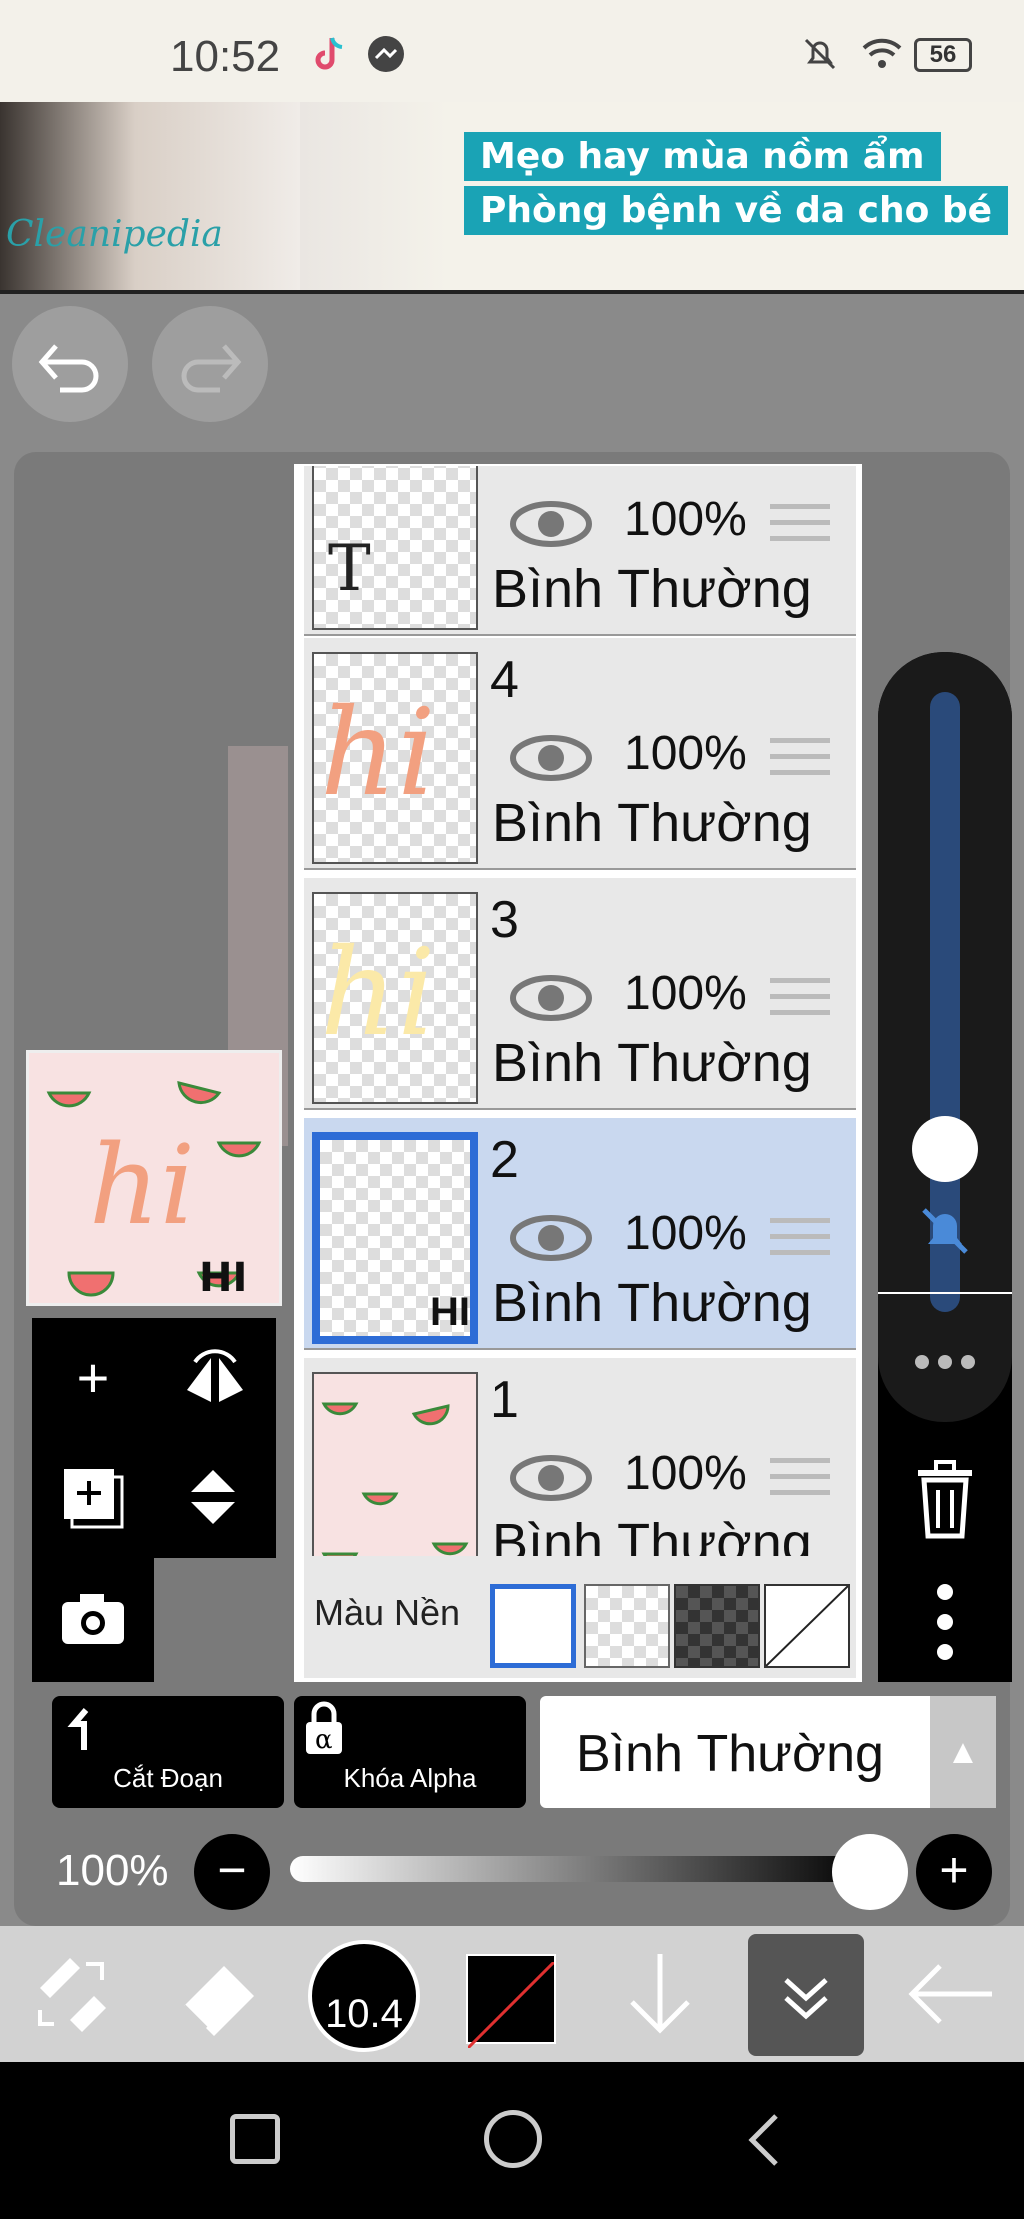 The width and height of the screenshot is (1024, 2219). I want to click on battery-indicator: 56, so click(943, 55).